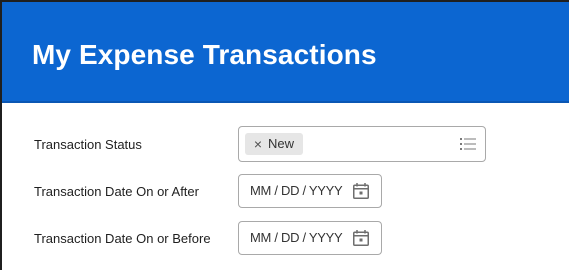 This screenshot has width=569, height=270. I want to click on date-before-input: MM / DD / YYYY, so click(310, 238).